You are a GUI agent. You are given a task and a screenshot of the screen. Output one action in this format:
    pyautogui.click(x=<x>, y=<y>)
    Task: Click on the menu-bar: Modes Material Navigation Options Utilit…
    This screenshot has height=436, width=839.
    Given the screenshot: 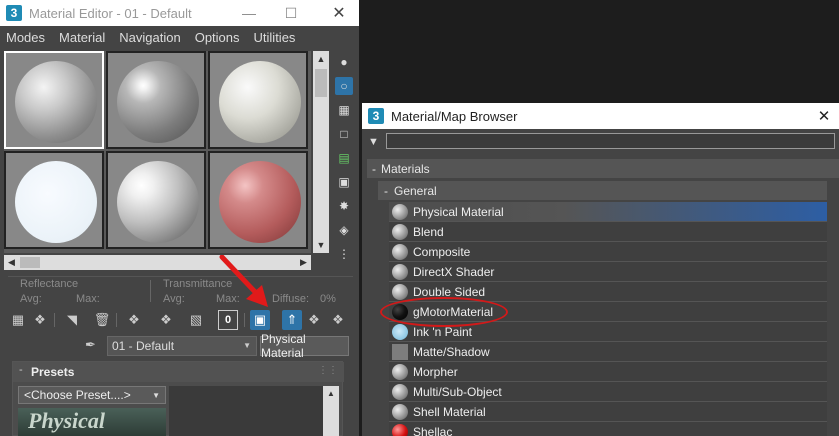 What is the action you would take?
    pyautogui.click(x=179, y=37)
    